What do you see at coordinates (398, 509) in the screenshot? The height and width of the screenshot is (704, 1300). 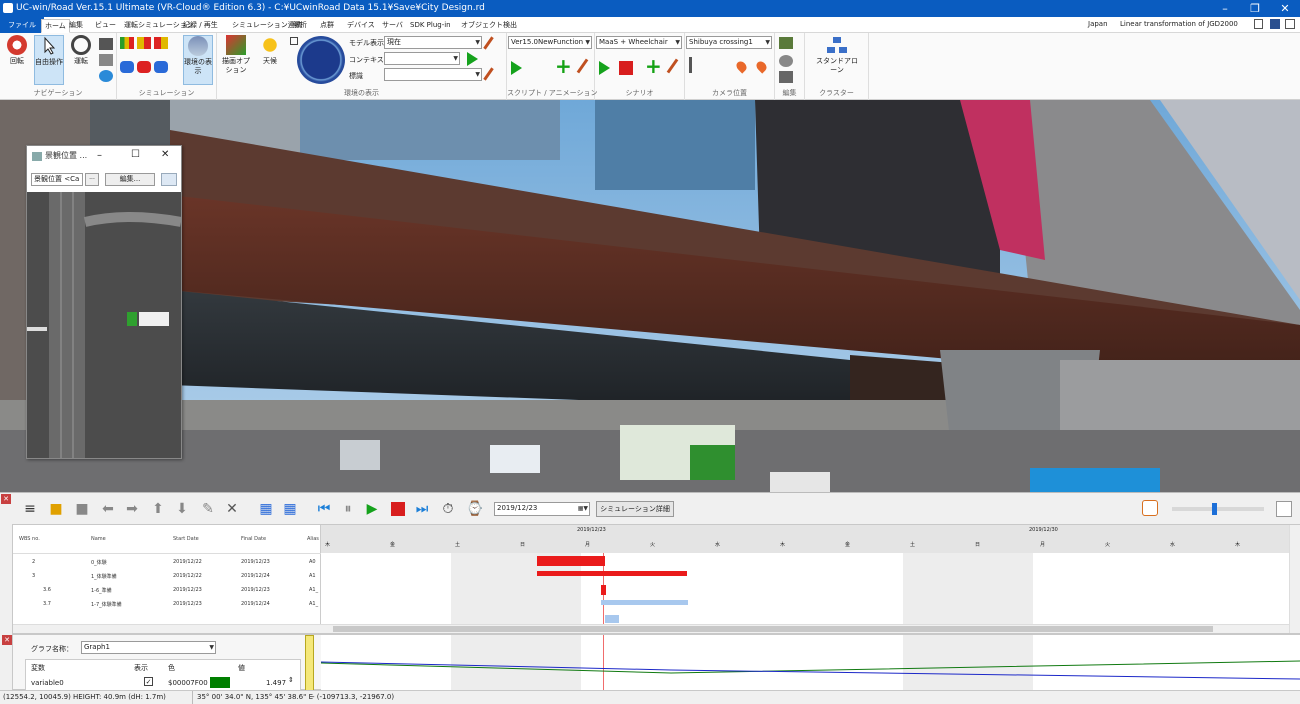 I see `stop-icon` at bounding box center [398, 509].